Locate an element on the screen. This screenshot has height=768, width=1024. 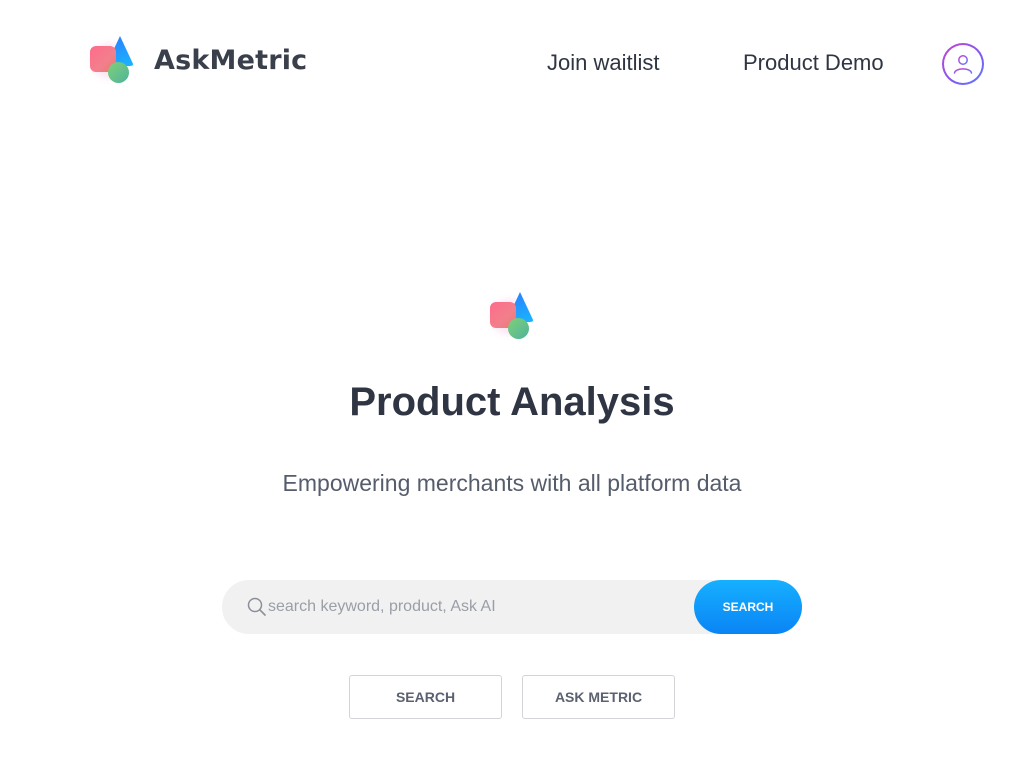
search-mode-button: SEARCH is located at coordinates (425, 697).